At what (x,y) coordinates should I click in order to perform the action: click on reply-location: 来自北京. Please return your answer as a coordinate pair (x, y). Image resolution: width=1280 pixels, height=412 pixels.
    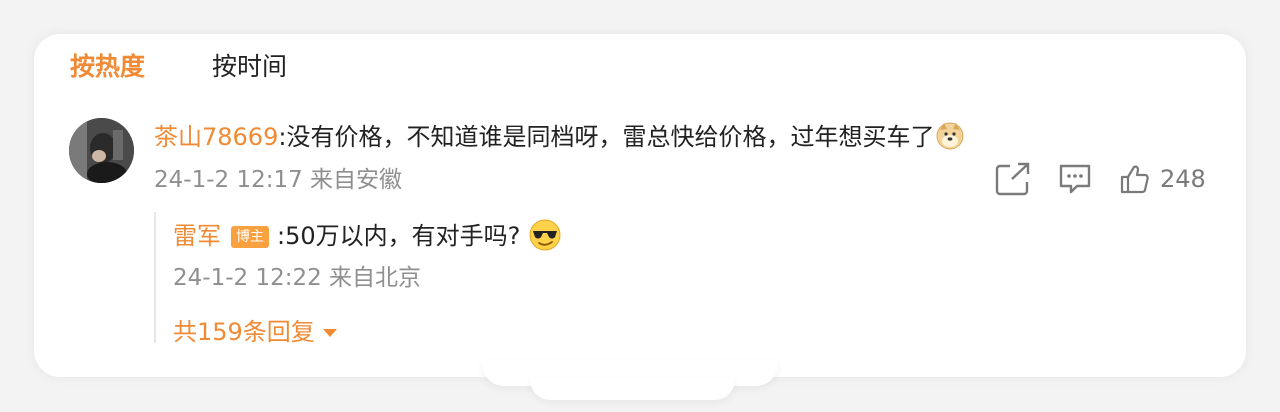
    Looking at the image, I should click on (375, 278).